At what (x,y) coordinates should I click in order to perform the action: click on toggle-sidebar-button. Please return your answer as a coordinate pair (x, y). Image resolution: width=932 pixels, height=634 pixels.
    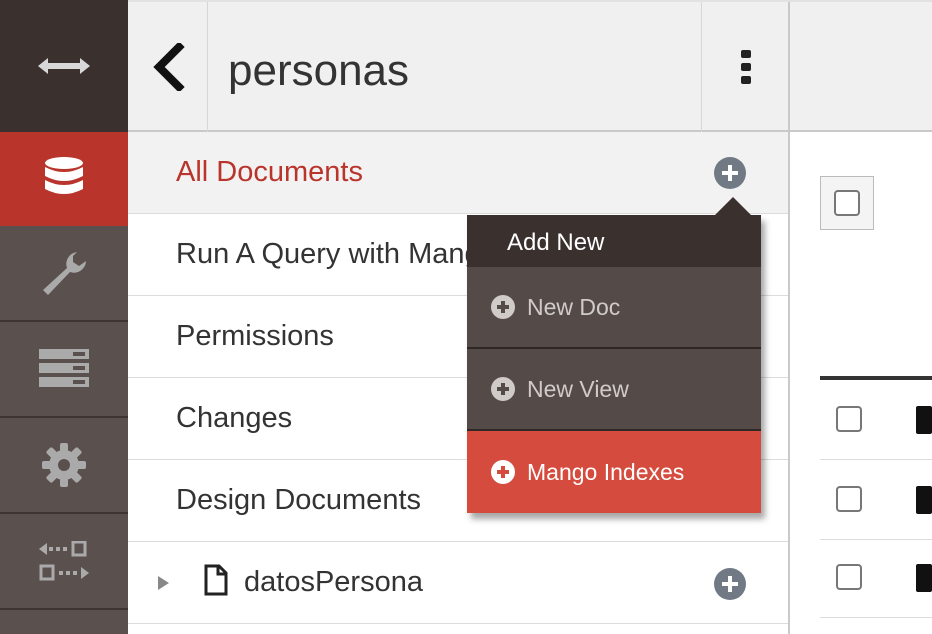
    Looking at the image, I should click on (64, 66).